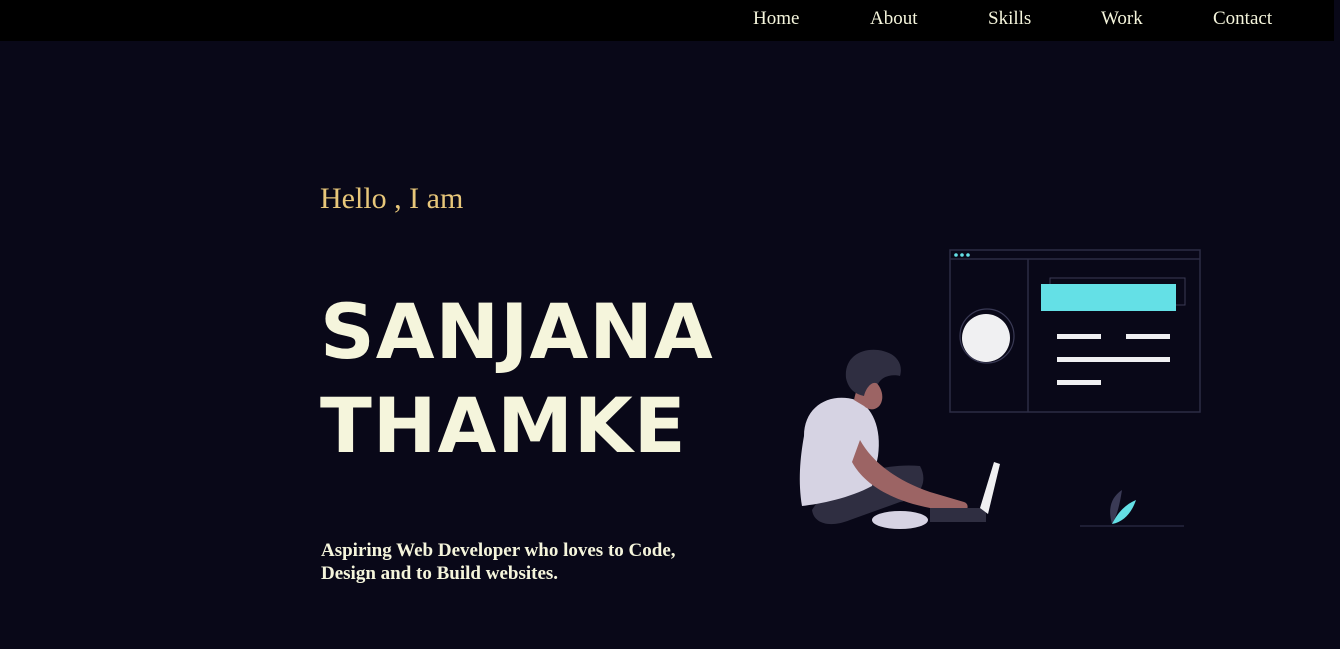 The width and height of the screenshot is (1340, 649). What do you see at coordinates (503, 425) in the screenshot?
I see `hero-name-last: THAMKE` at bounding box center [503, 425].